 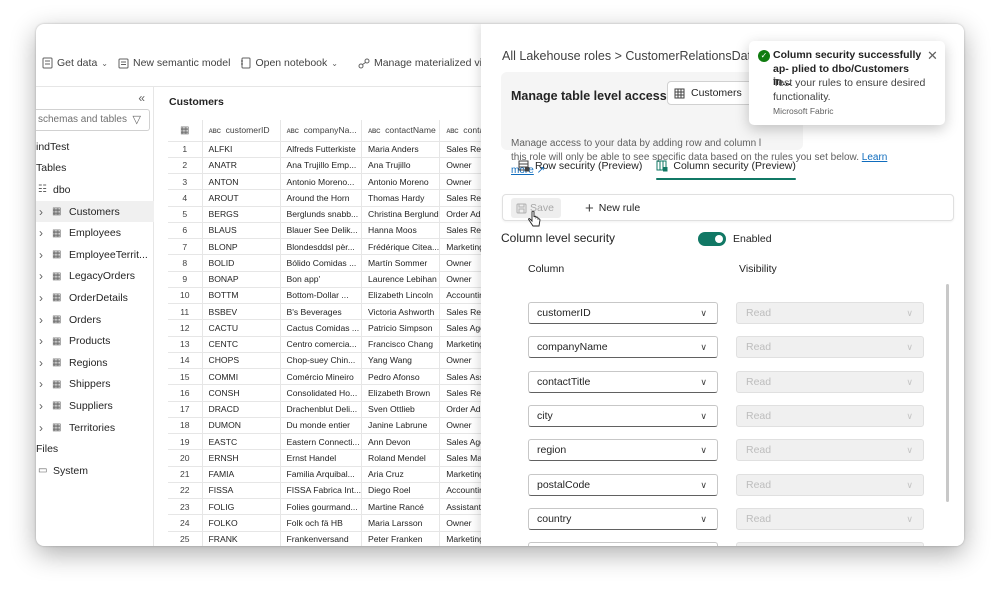 What do you see at coordinates (580, 166) in the screenshot?
I see `tab-row-security: Row security (Preview)` at bounding box center [580, 166].